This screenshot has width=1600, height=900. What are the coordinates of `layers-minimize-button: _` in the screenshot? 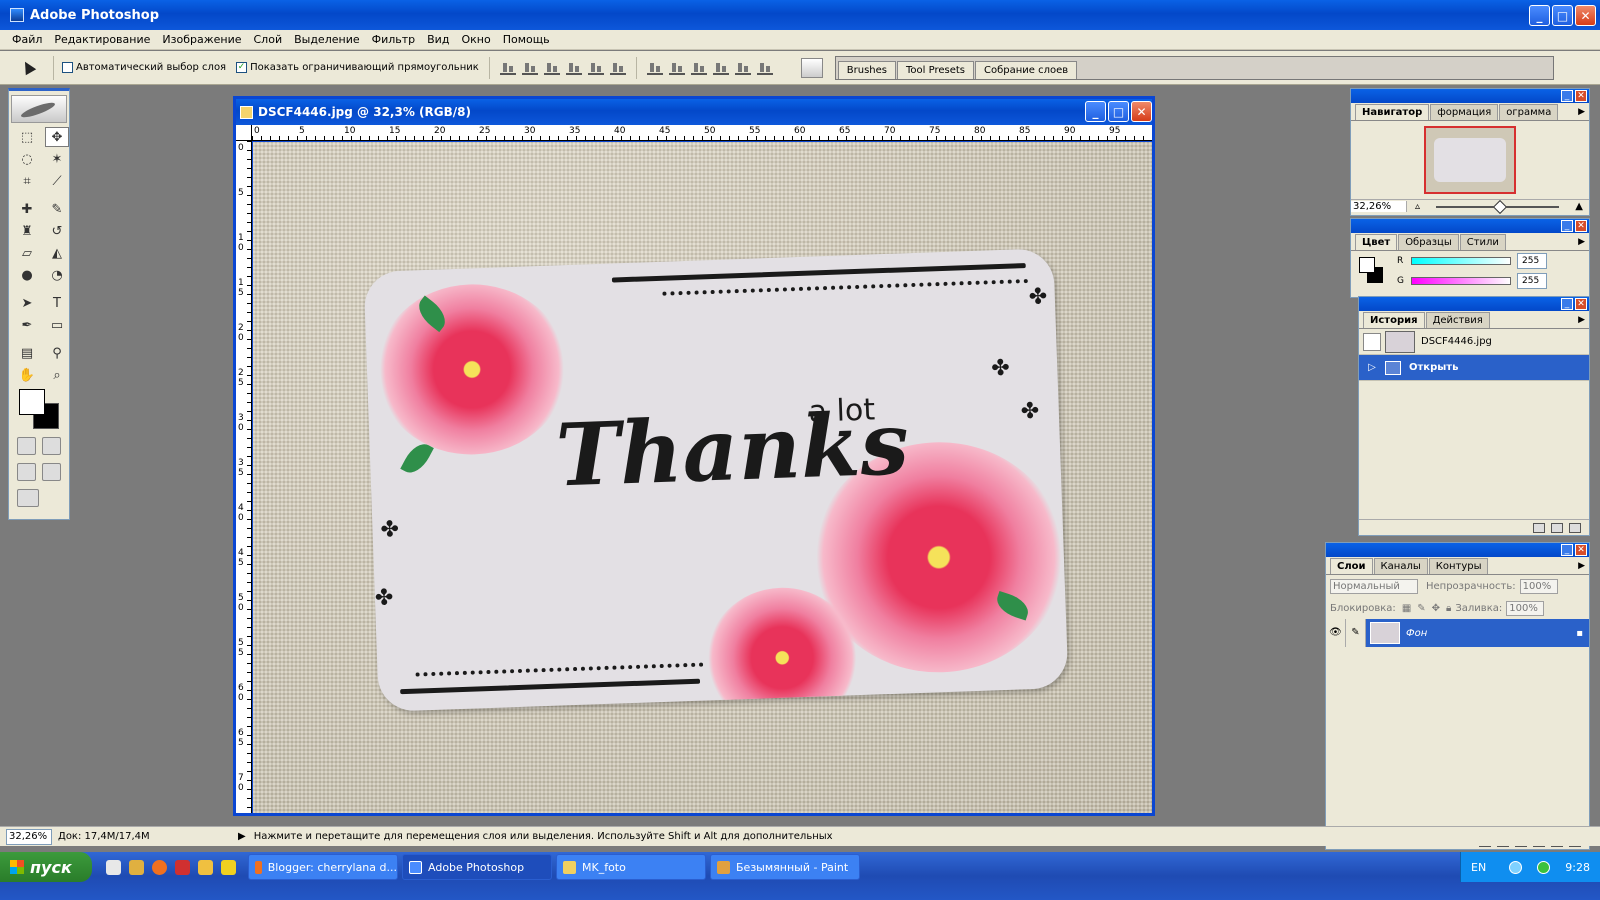 It's located at (1567, 550).